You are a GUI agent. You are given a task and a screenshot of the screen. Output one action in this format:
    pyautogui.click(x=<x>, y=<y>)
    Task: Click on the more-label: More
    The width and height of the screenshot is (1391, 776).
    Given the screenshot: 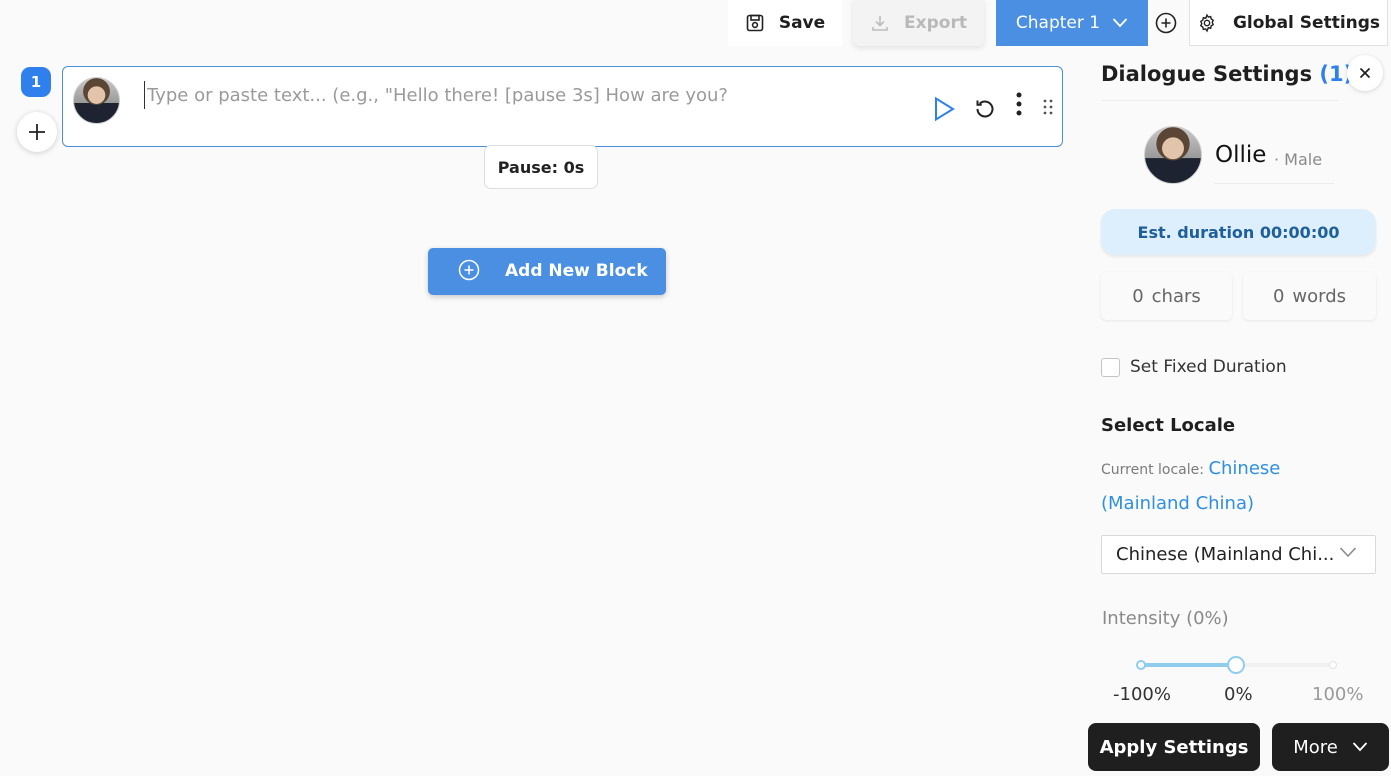 What is the action you would take?
    pyautogui.click(x=1315, y=747)
    